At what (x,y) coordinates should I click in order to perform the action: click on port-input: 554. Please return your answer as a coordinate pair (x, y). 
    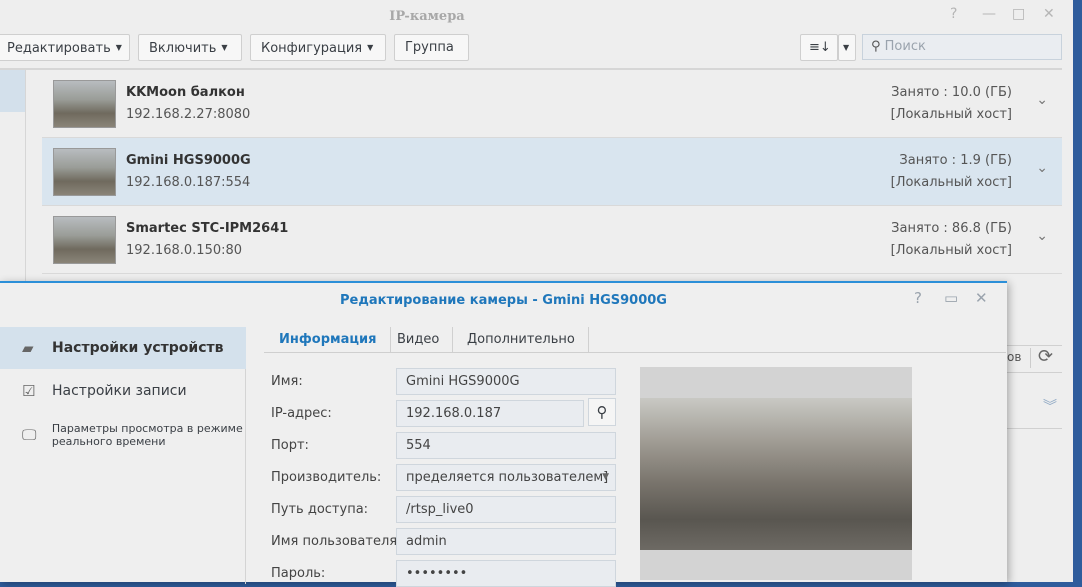
    Looking at the image, I should click on (506, 445).